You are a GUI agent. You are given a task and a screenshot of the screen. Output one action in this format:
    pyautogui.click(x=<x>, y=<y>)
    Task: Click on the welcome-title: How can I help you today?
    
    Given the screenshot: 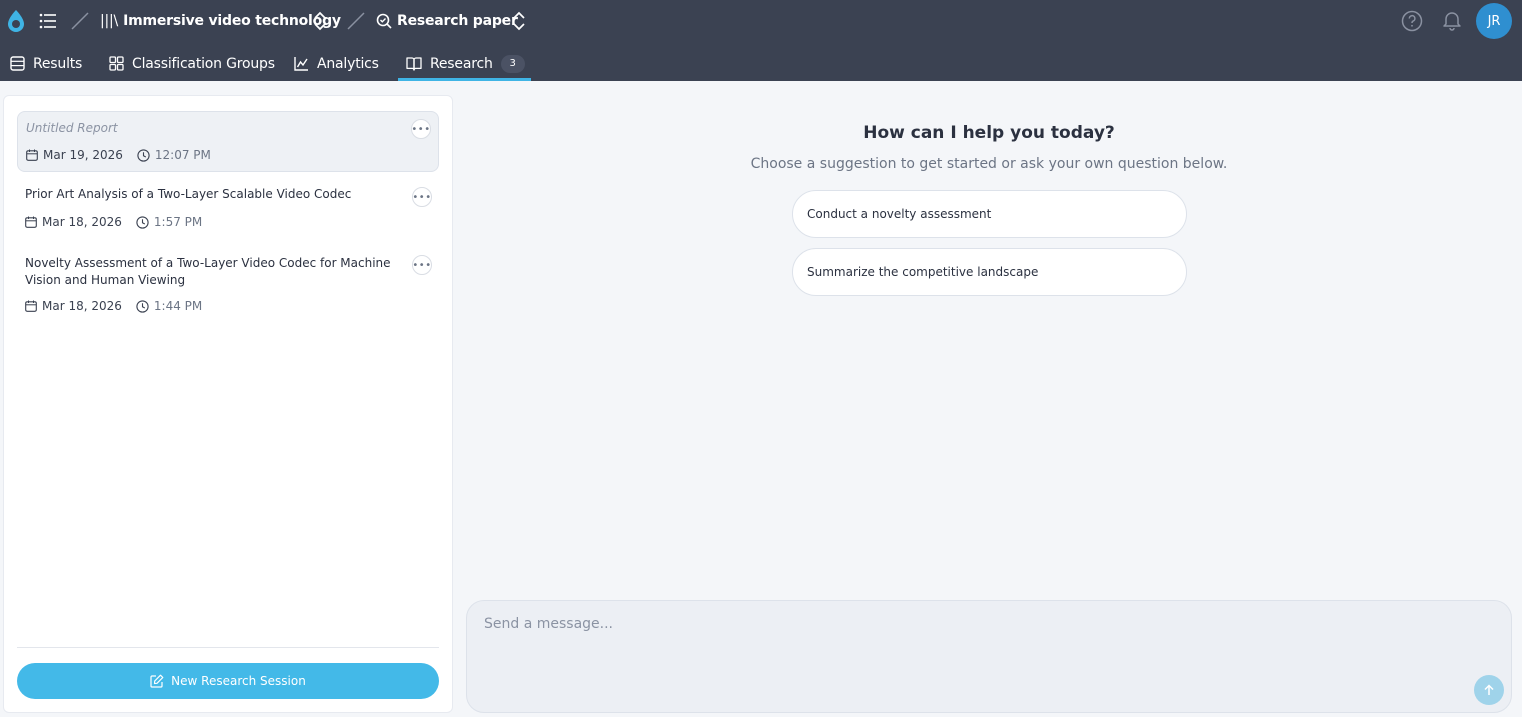 What is the action you would take?
    pyautogui.click(x=989, y=133)
    